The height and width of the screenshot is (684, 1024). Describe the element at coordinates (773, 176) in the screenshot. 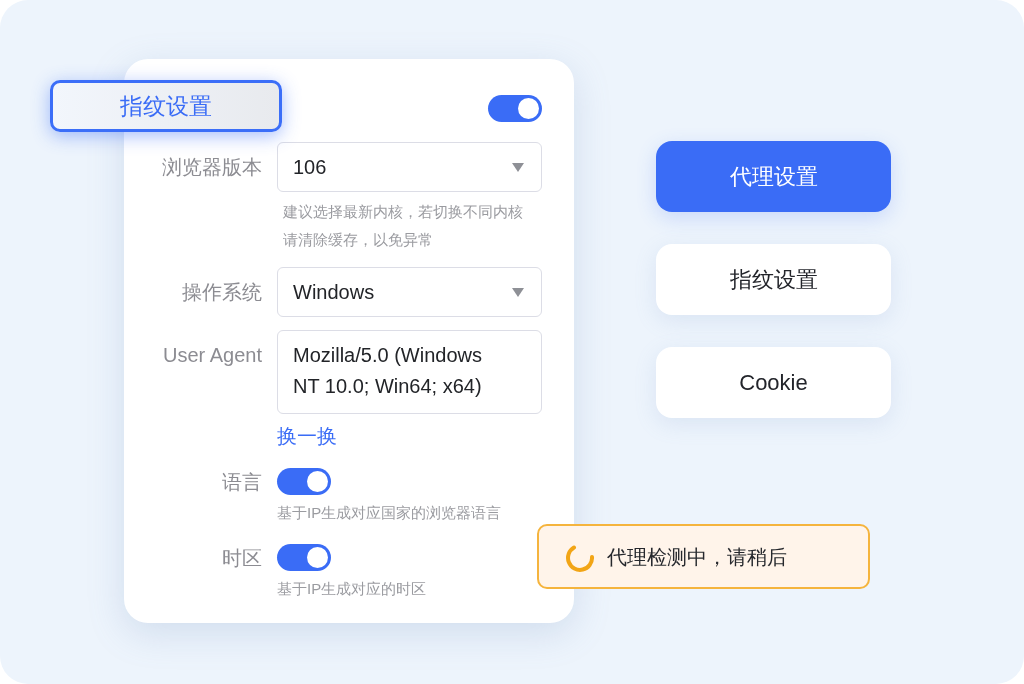

I see `menu-button: 代理设置` at that location.